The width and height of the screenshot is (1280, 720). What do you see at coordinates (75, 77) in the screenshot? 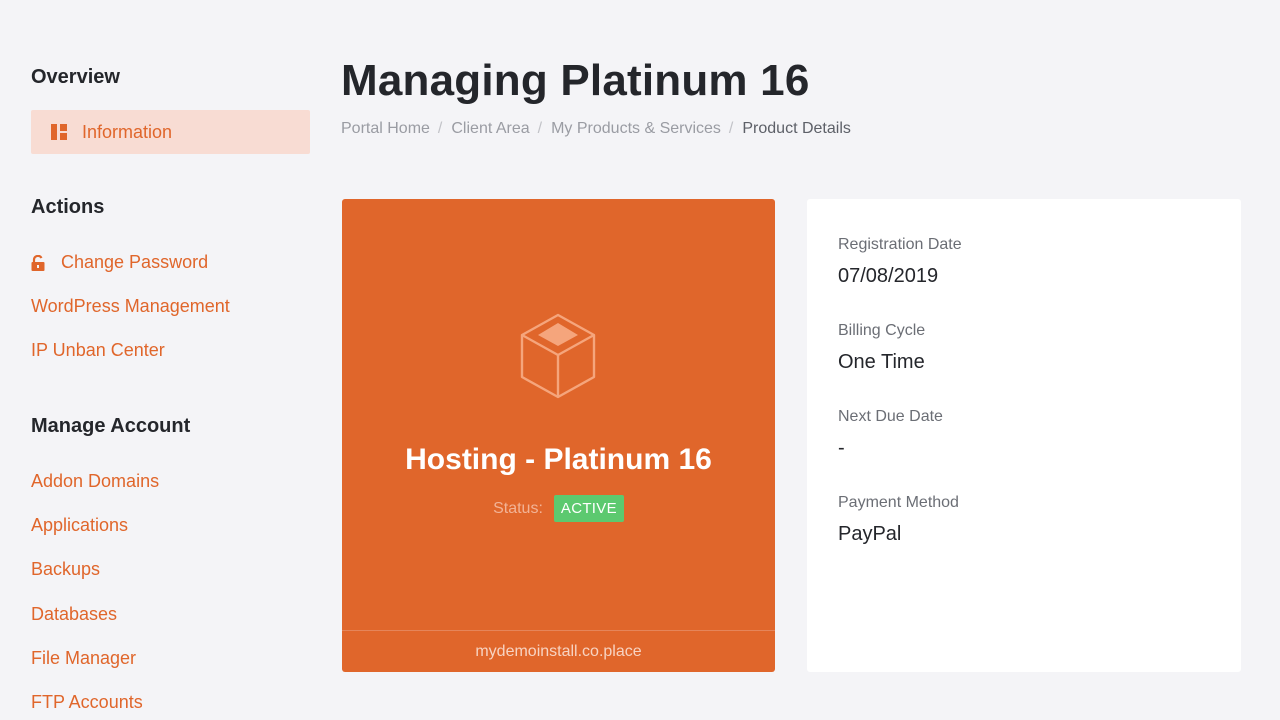
I see `sidebar-heading-overview: Overview` at bounding box center [75, 77].